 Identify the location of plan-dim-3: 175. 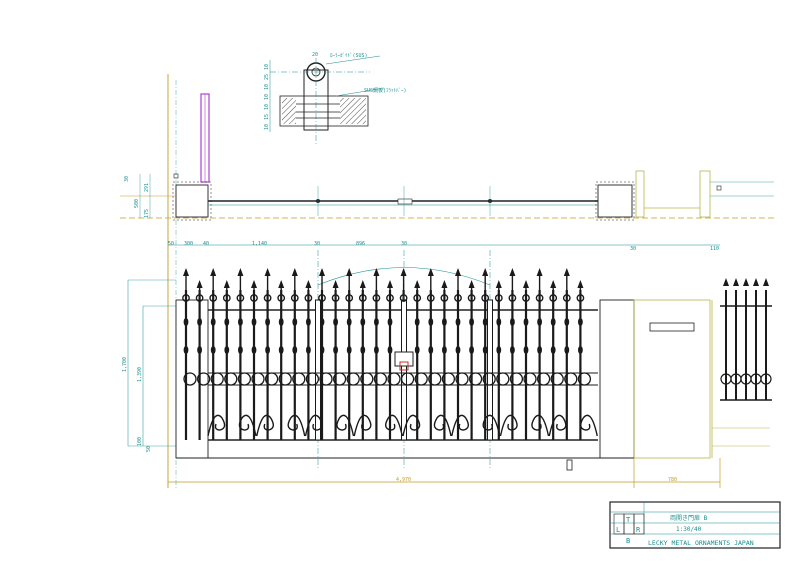
(147, 213).